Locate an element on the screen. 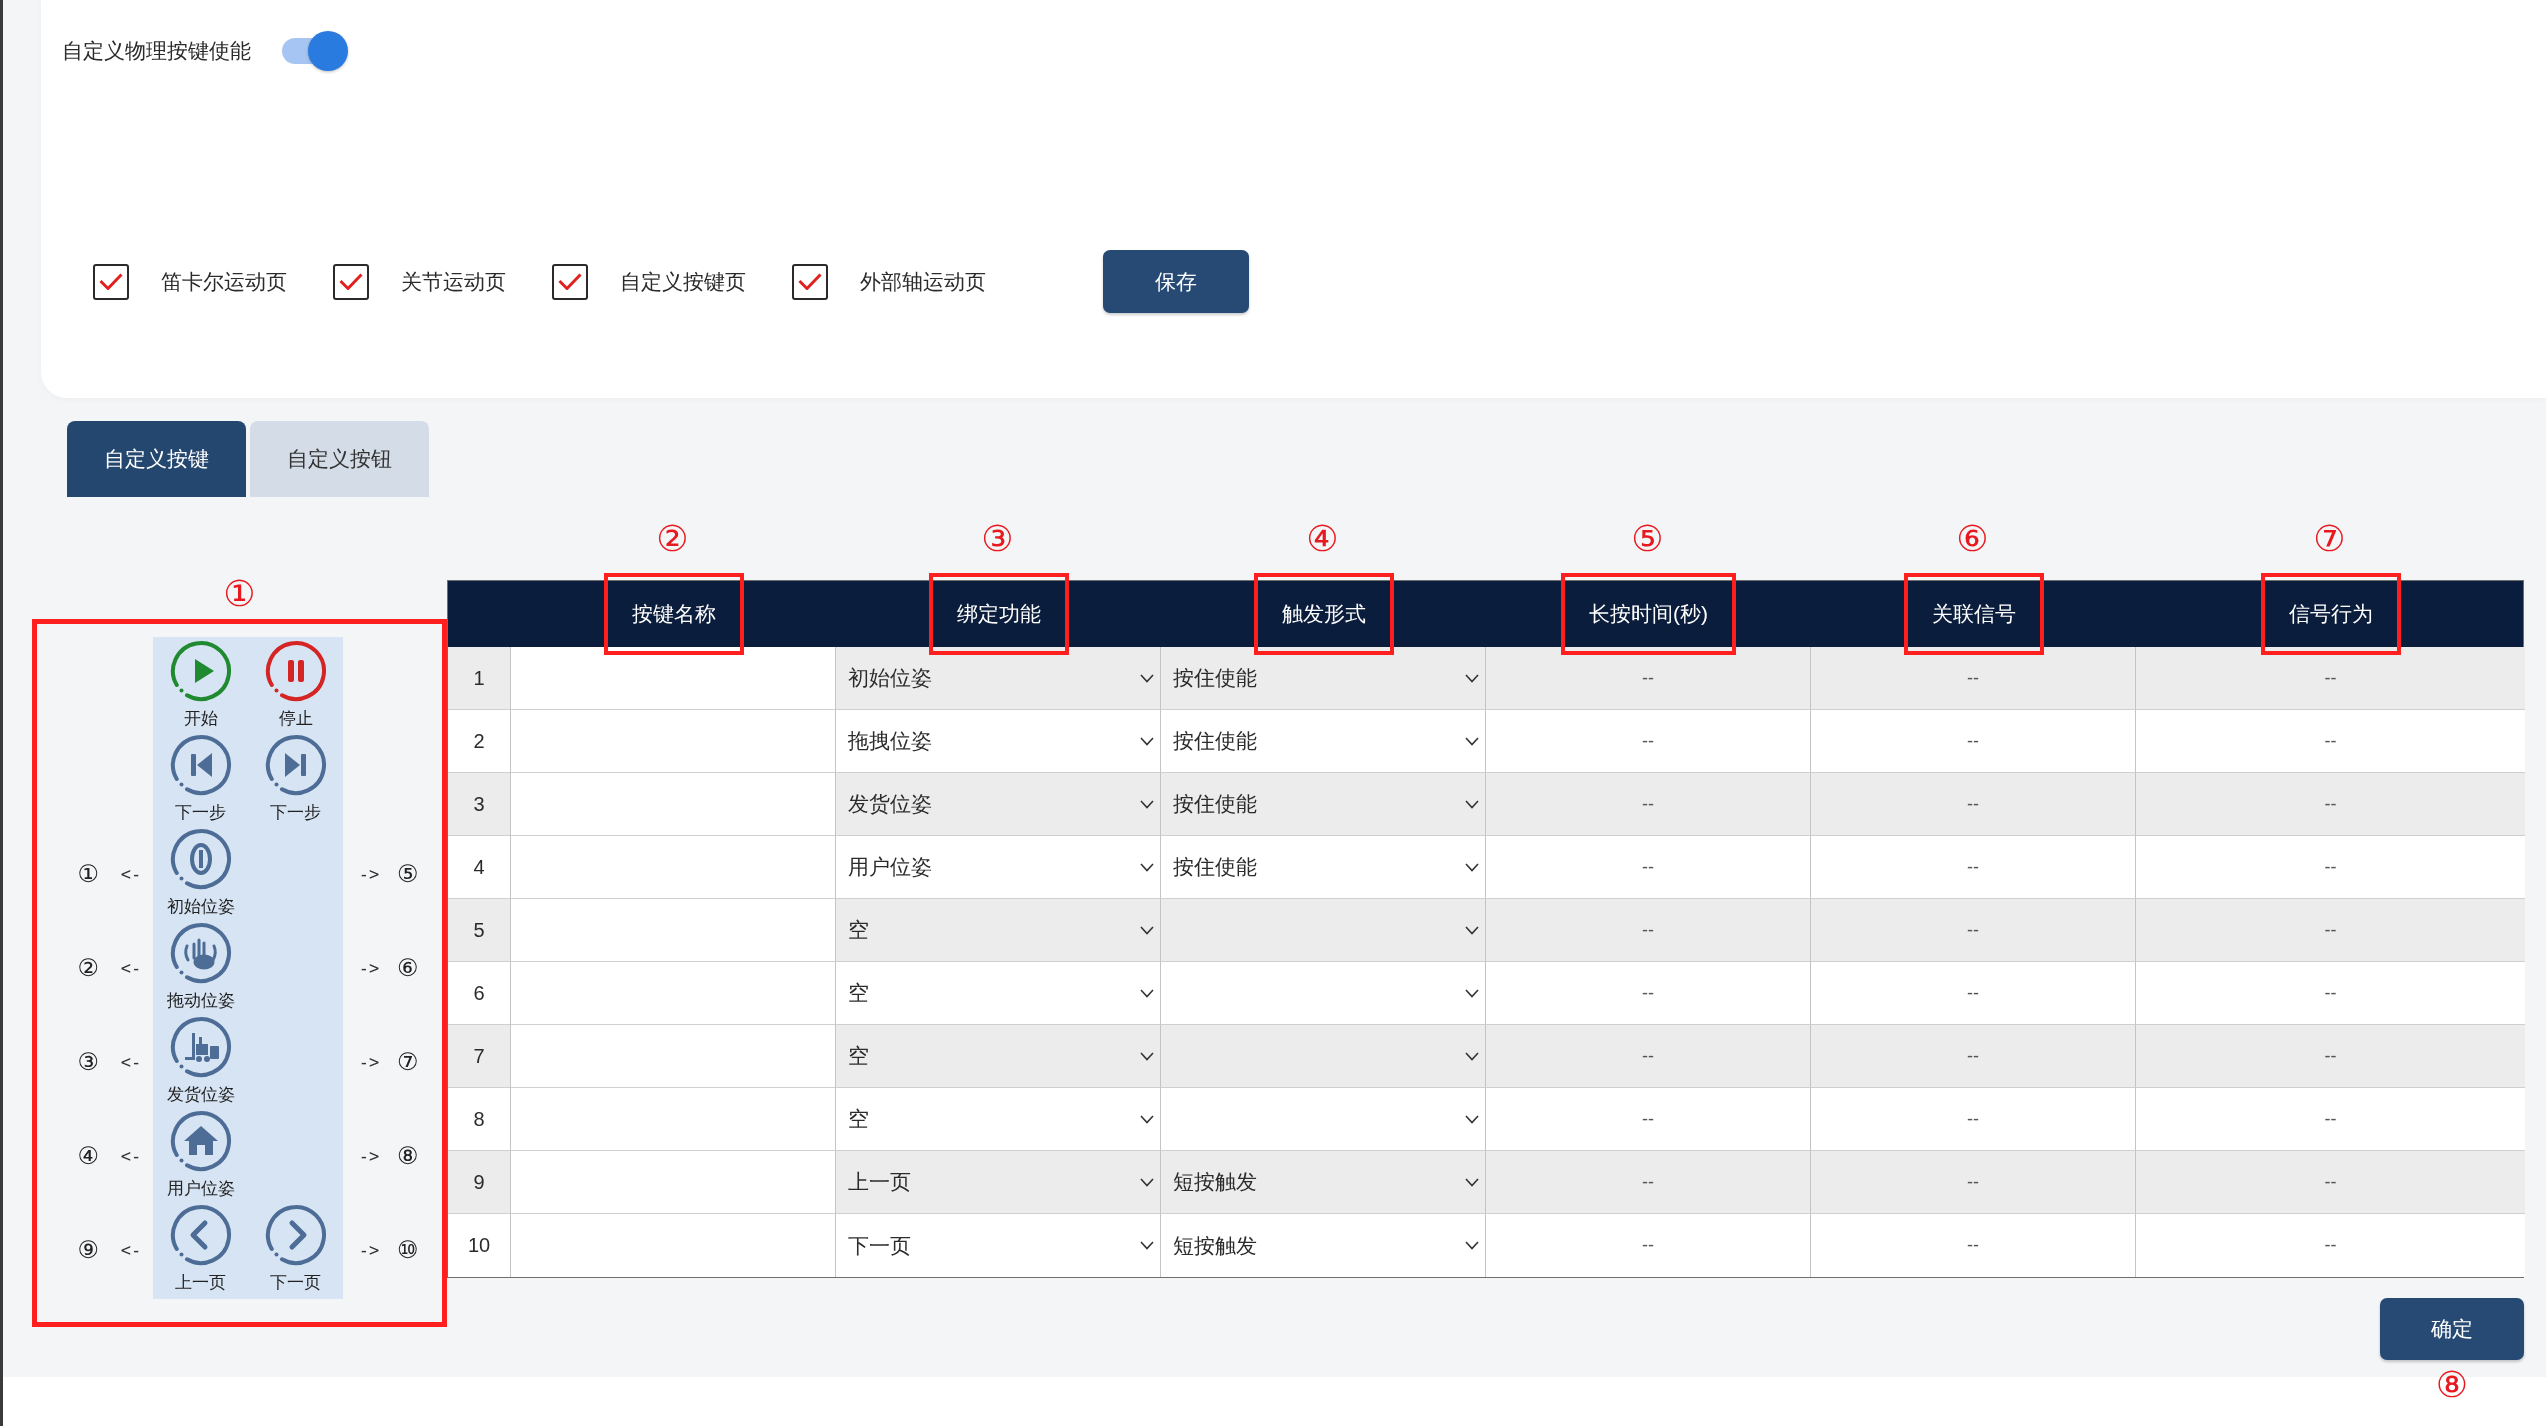 The height and width of the screenshot is (1426, 2546). tab: 自定义按钮 is located at coordinates (339, 459).